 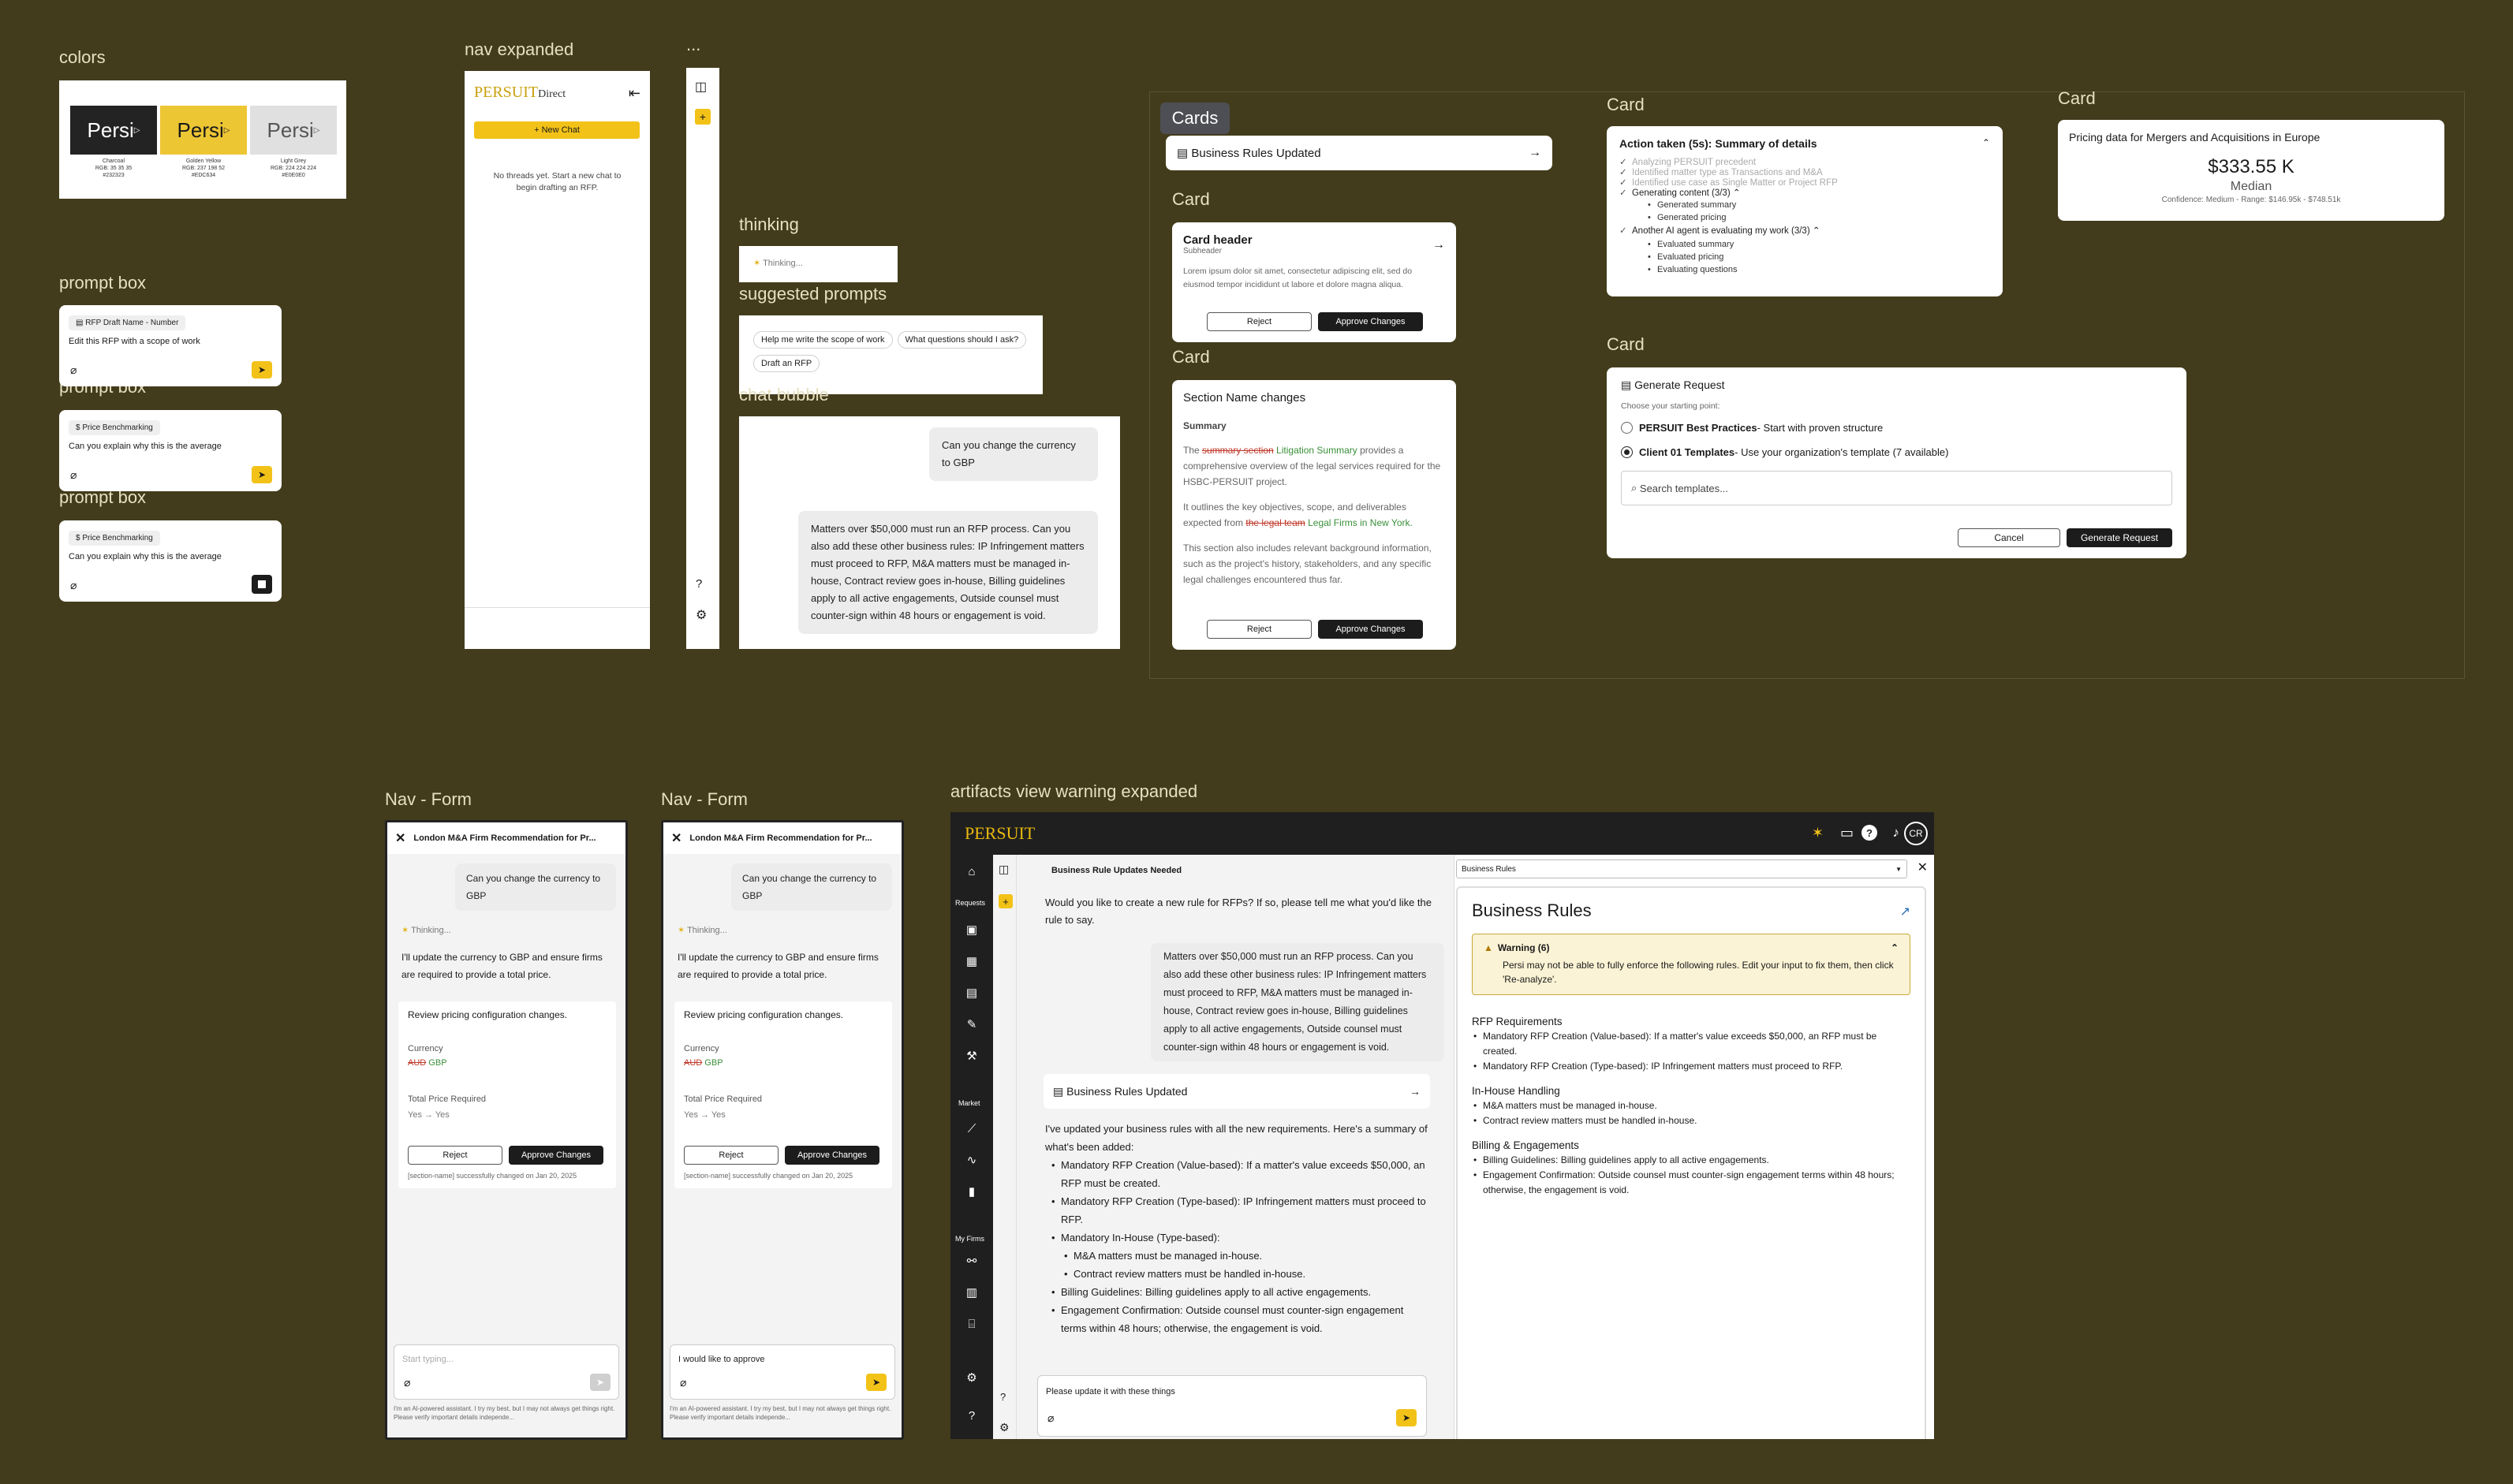 I want to click on contacts-icon: ▥, so click(x=971, y=1292).